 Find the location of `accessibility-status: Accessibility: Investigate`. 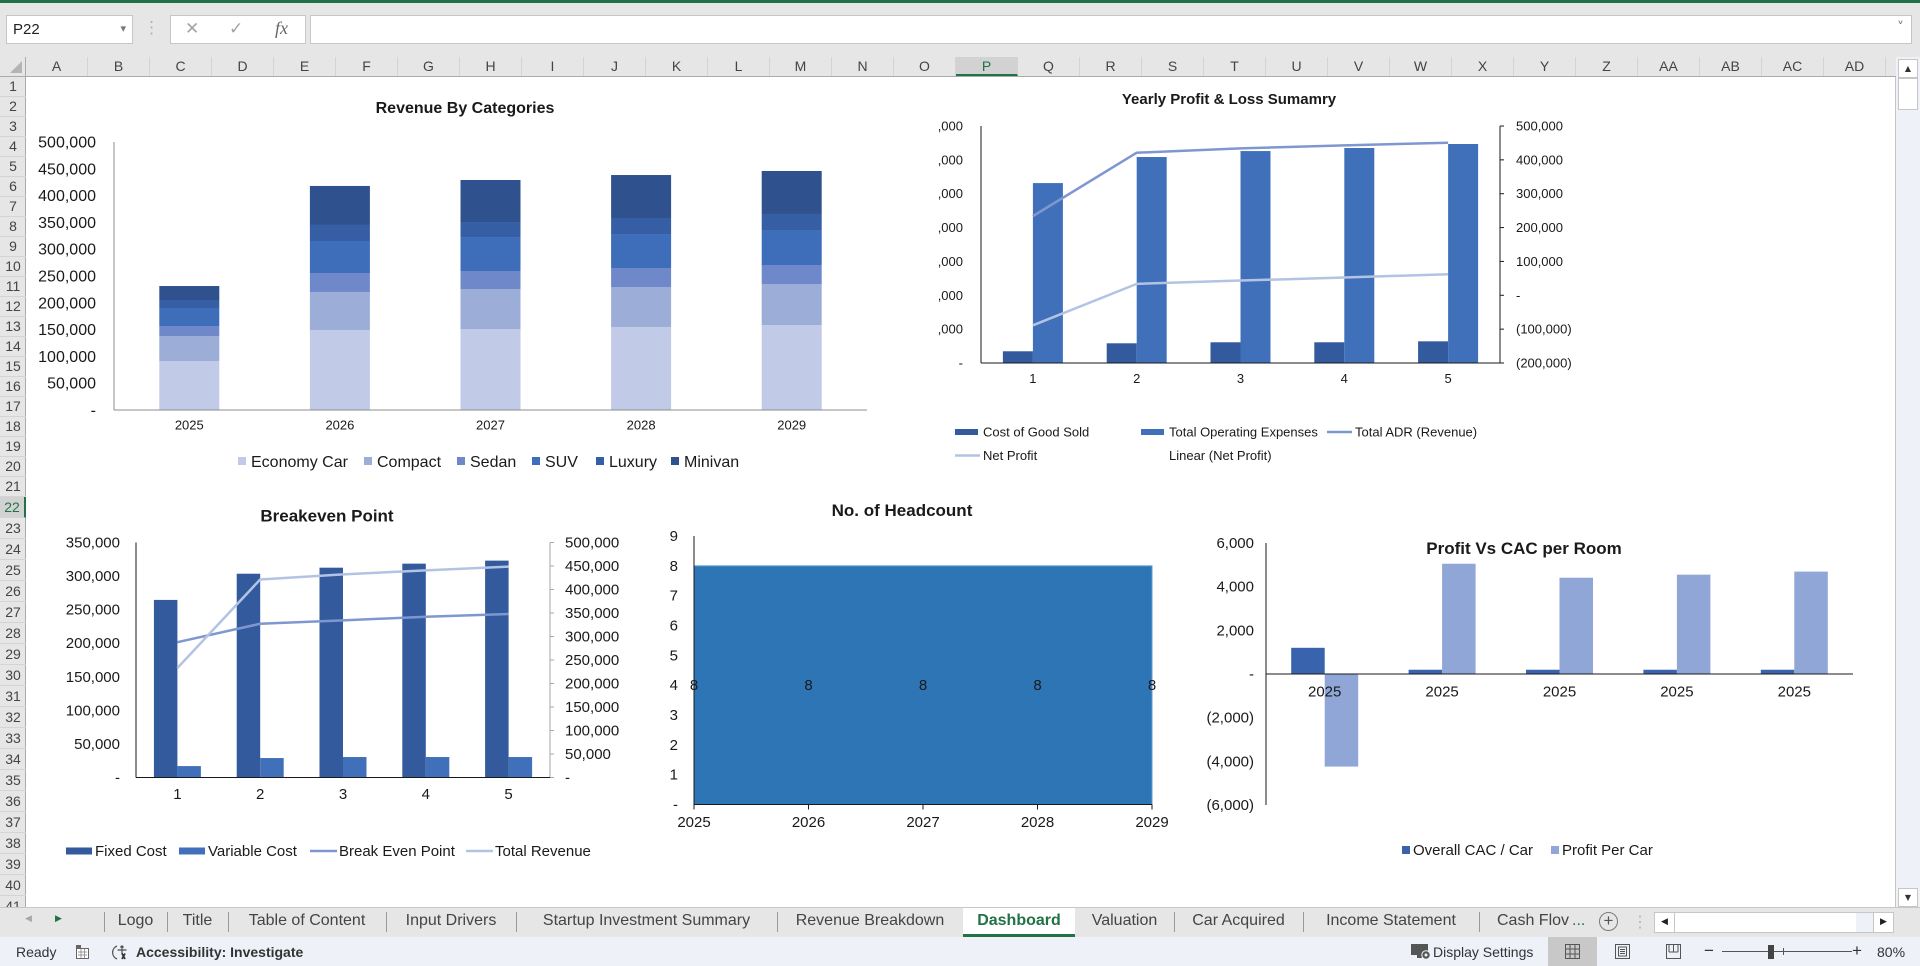

accessibility-status: Accessibility: Investigate is located at coordinates (219, 952).